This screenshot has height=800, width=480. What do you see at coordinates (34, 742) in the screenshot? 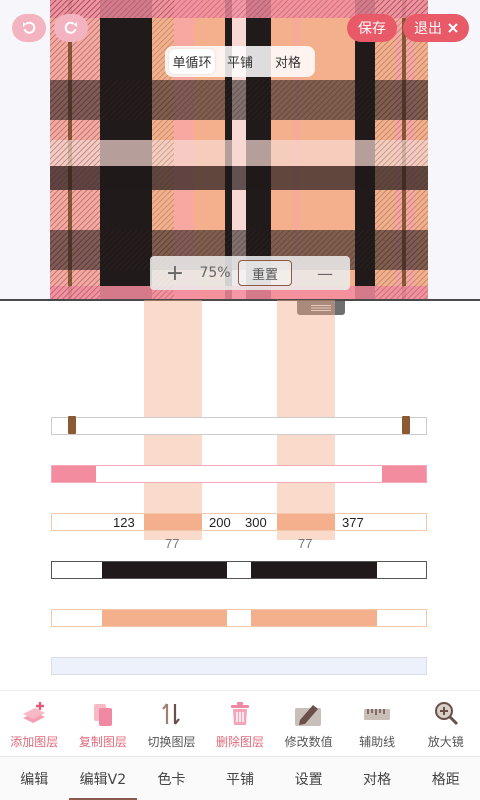
I see `add-layer-label: 添加图层` at bounding box center [34, 742].